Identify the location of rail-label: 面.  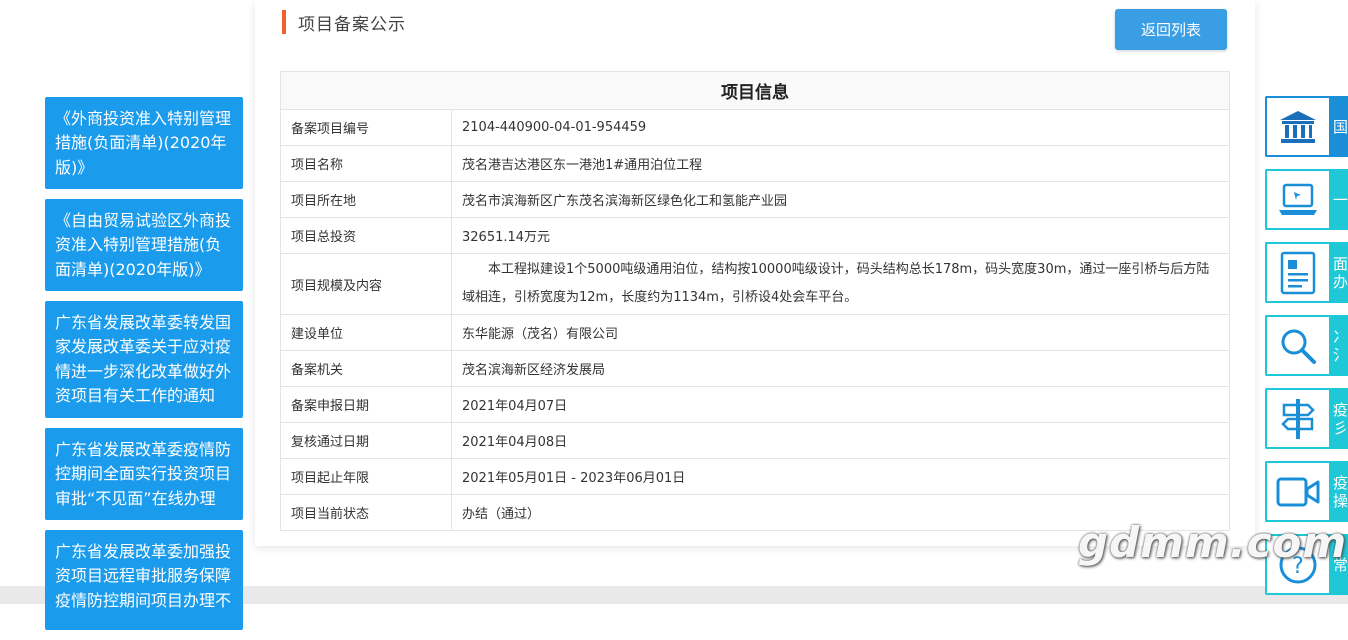
(1340, 263).